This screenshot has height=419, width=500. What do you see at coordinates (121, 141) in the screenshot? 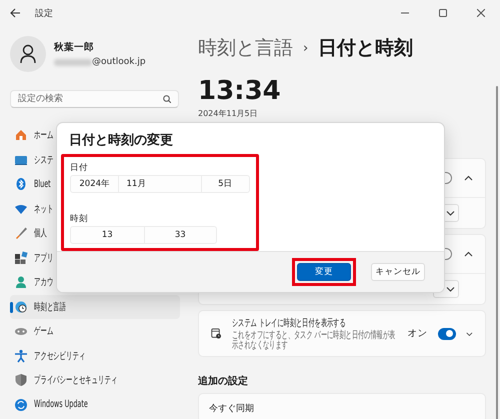
I see `dialog-title: 日付と時刻の変更` at bounding box center [121, 141].